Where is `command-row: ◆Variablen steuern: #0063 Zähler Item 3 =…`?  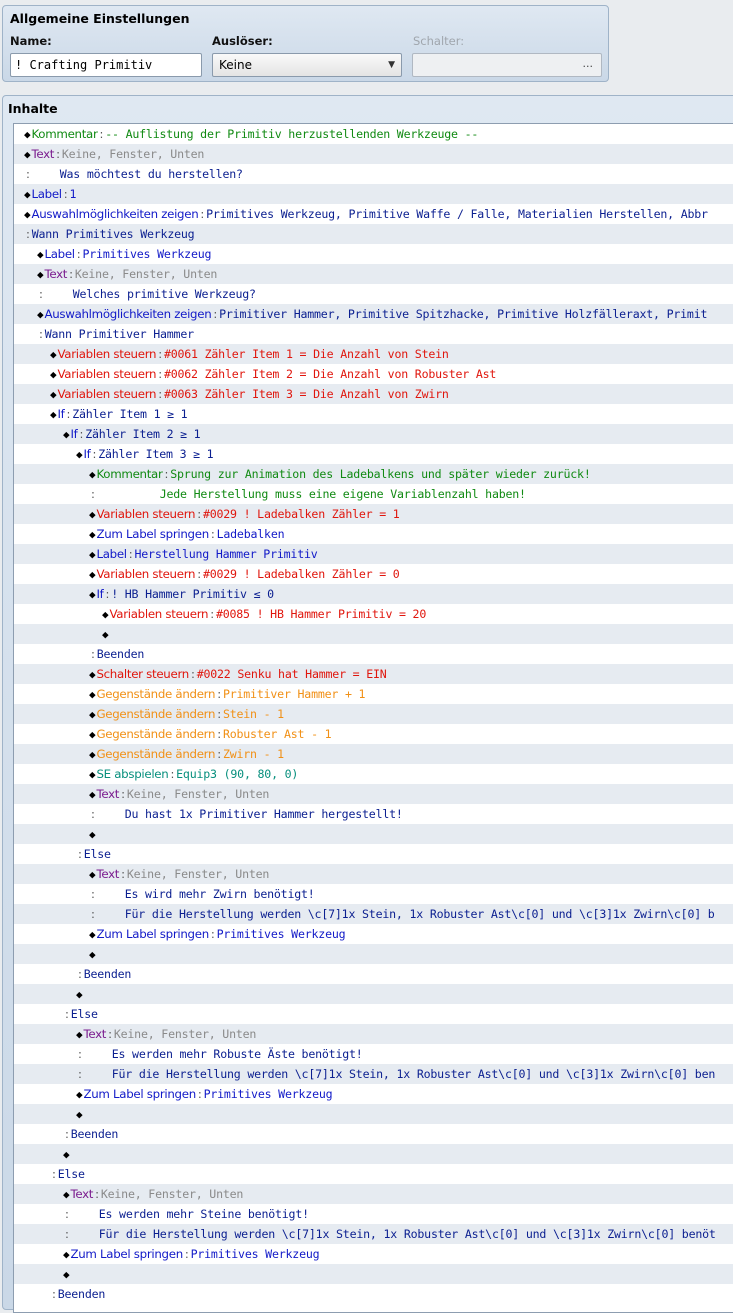 command-row: ◆Variablen steuern: #0063 Zähler Item 3 =… is located at coordinates (373, 394).